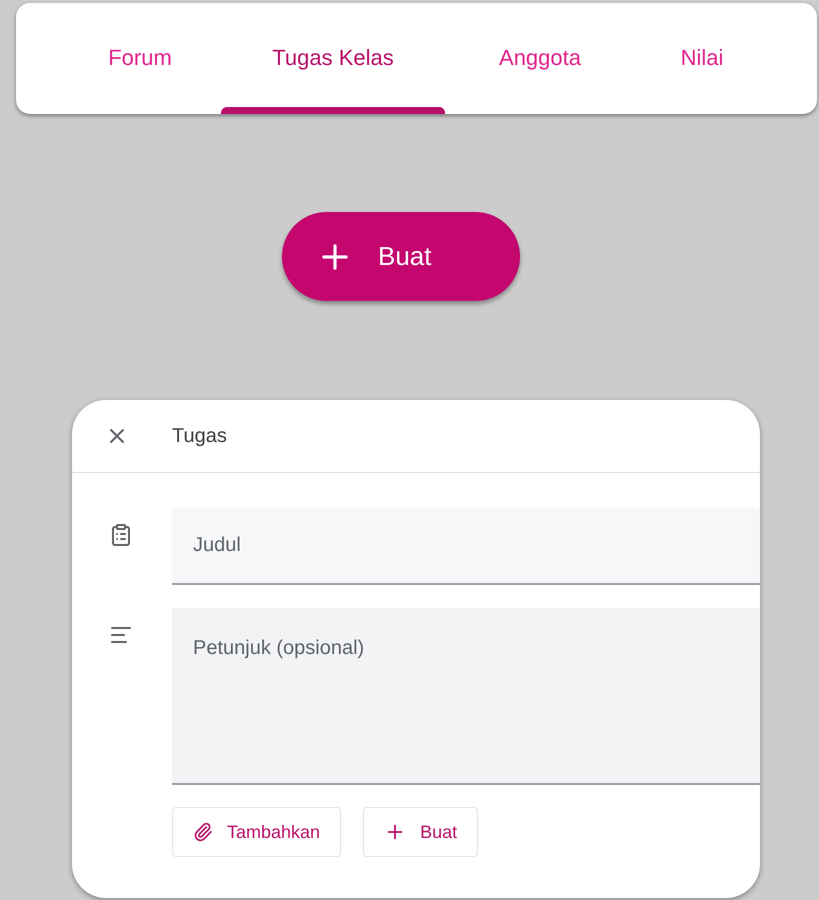  I want to click on create-item-button: Buat, so click(420, 832).